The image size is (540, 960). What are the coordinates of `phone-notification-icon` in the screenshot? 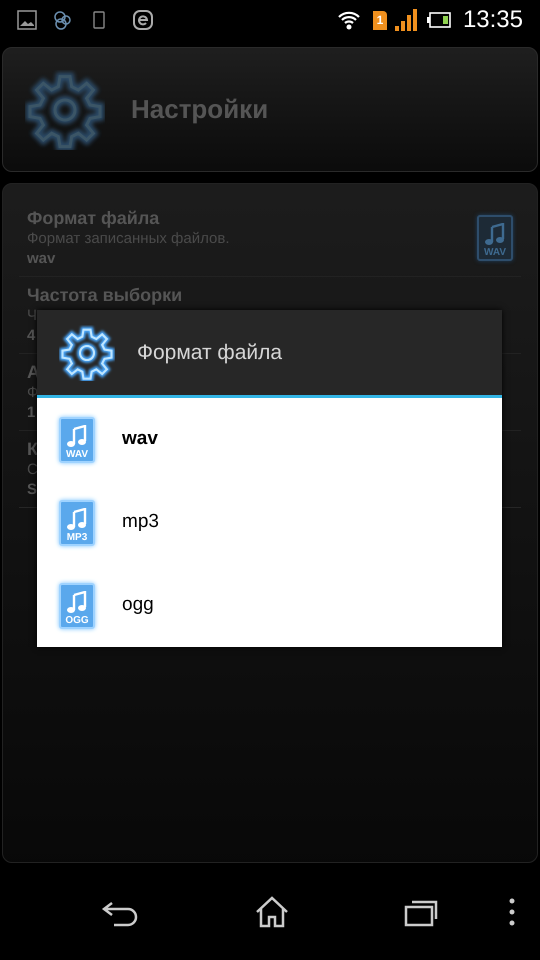 It's located at (99, 20).